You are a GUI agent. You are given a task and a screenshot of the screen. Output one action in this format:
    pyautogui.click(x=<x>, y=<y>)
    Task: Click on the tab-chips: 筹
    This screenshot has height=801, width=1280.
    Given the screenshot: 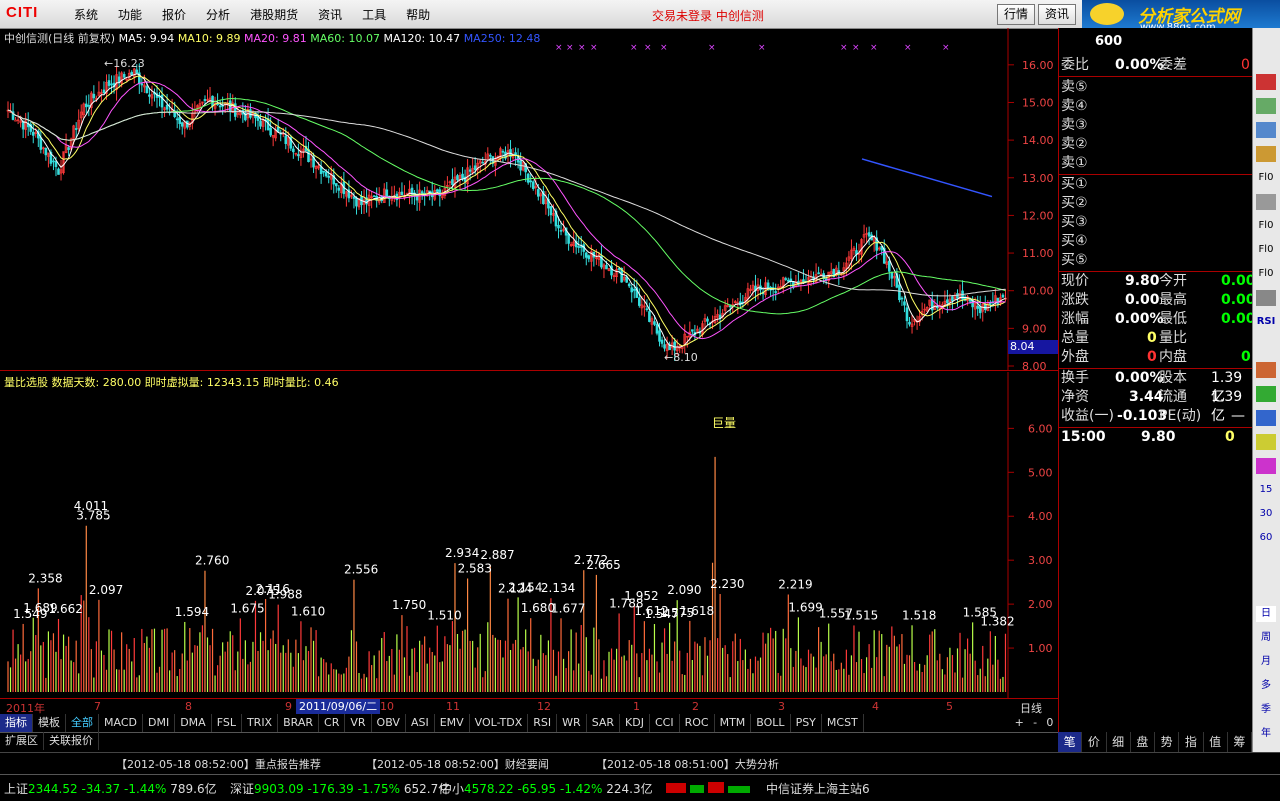 What is the action you would take?
    pyautogui.click(x=1240, y=742)
    